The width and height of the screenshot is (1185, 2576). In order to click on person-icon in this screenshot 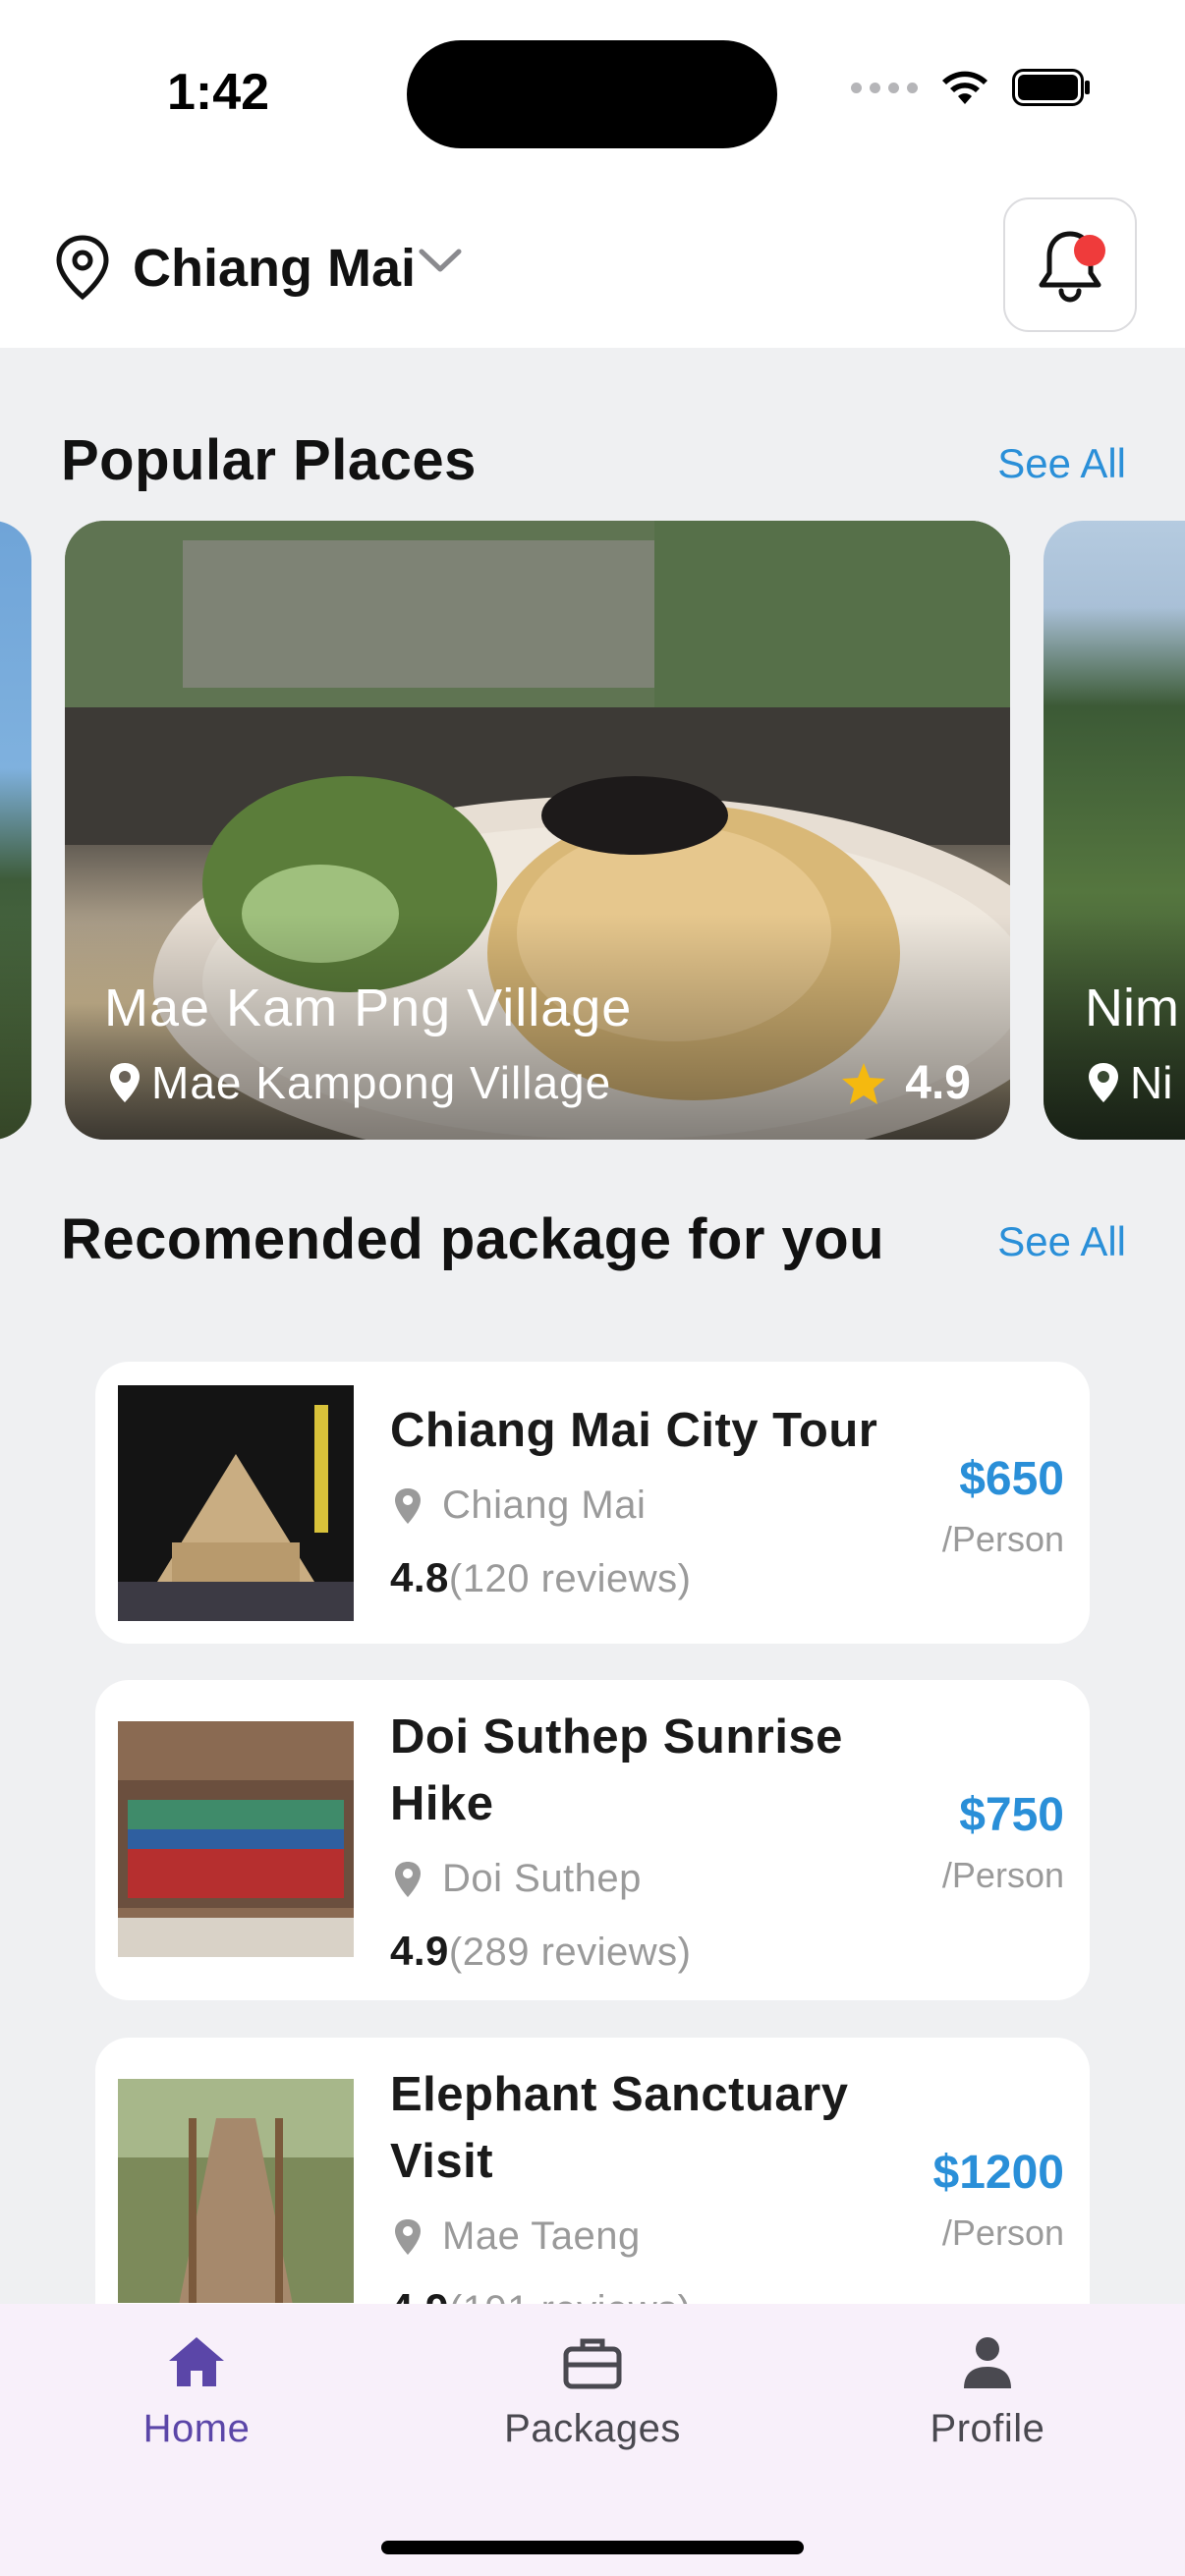, I will do `click(988, 2362)`.